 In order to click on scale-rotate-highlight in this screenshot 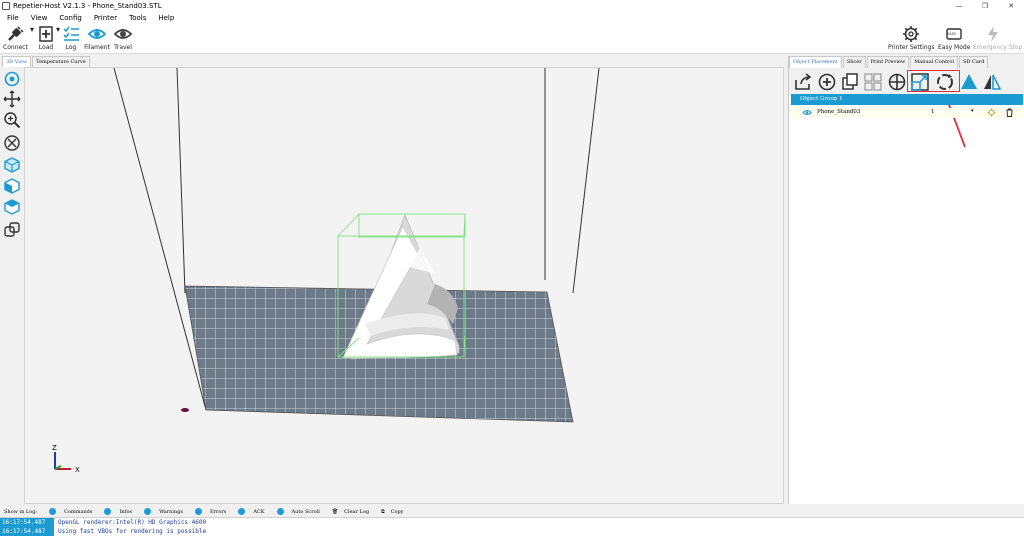, I will do `click(933, 81)`.